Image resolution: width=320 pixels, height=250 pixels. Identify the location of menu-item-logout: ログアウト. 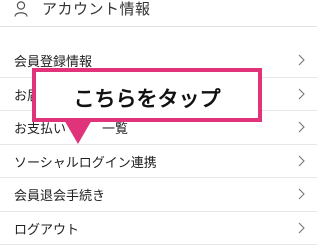
(158, 228).